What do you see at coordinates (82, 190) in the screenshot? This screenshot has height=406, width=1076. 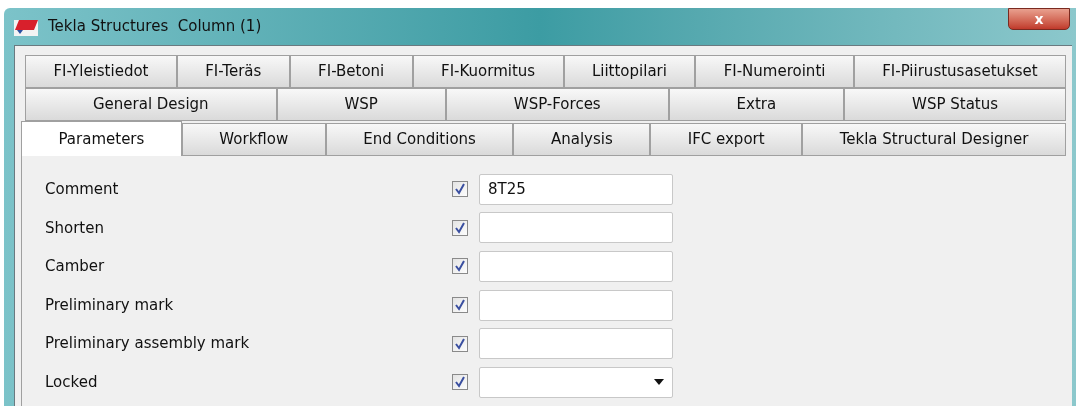 I see `field-label: Comment` at bounding box center [82, 190].